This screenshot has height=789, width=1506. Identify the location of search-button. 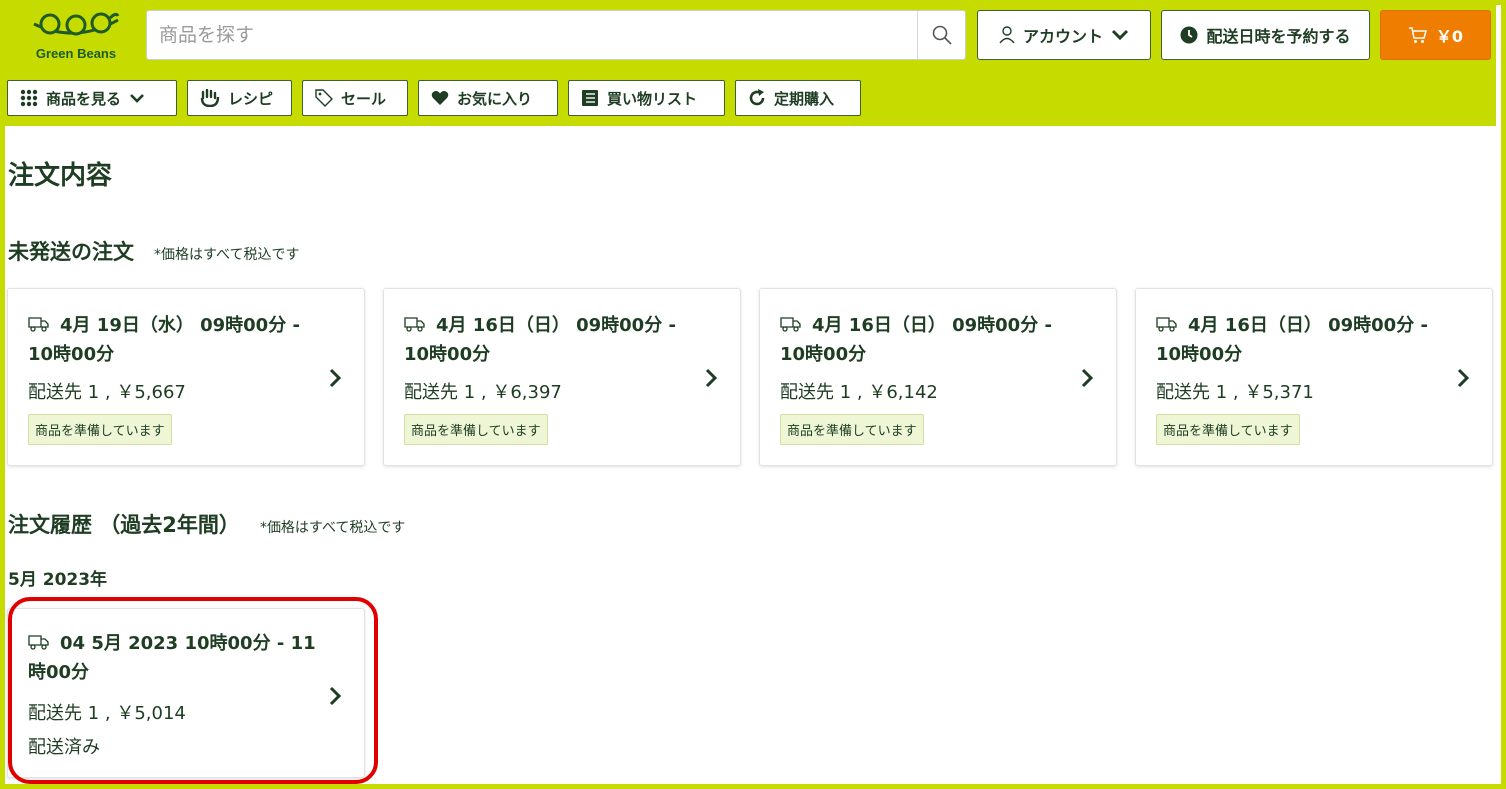
(941, 35).